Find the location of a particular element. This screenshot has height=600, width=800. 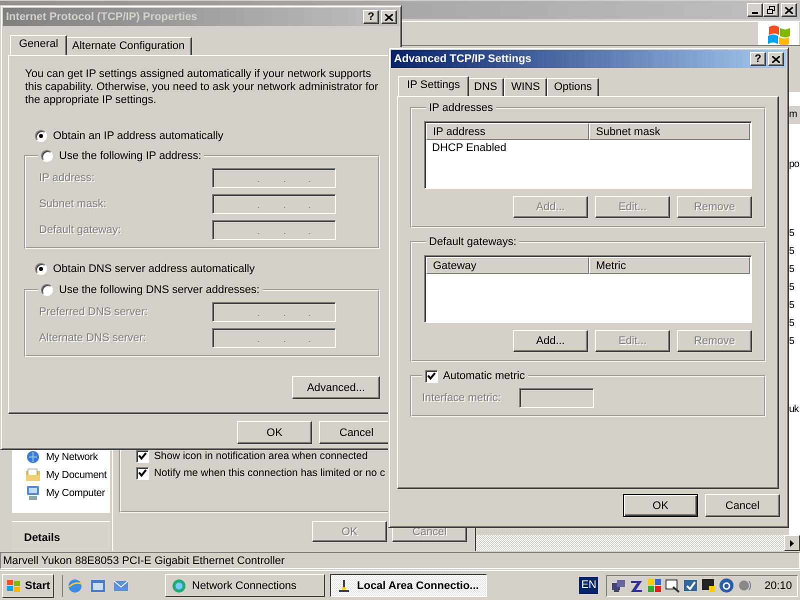

window-title: Internet Protocol (TCP/IP) Properties is located at coordinates (102, 17).